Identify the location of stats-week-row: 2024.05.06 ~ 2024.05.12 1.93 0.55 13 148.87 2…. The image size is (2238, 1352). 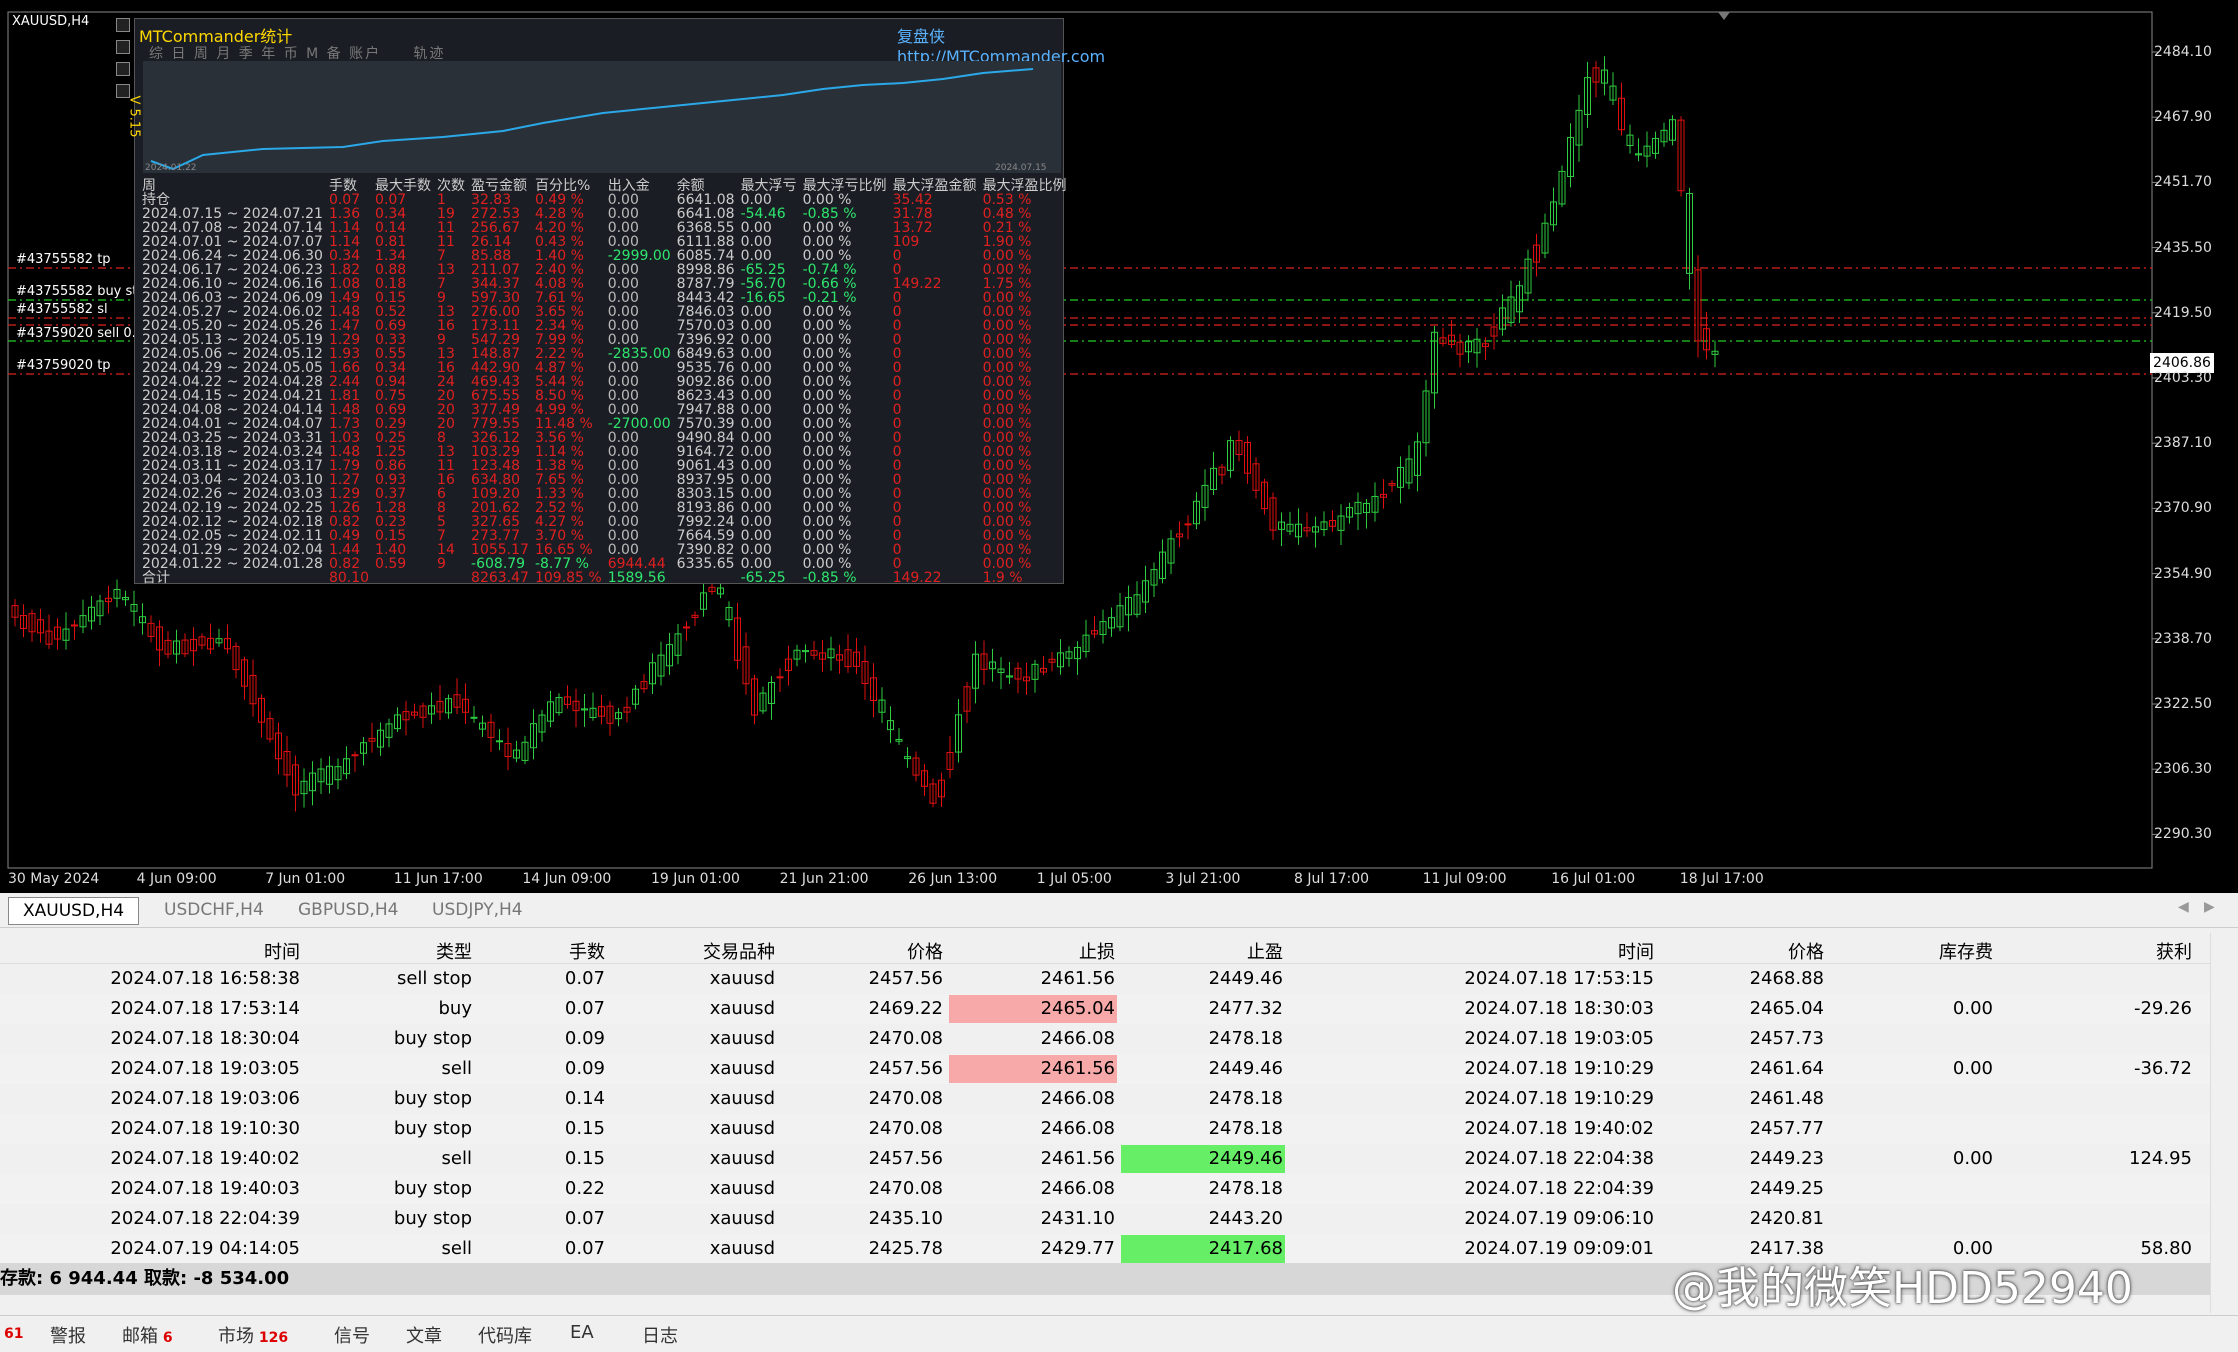
(604, 354).